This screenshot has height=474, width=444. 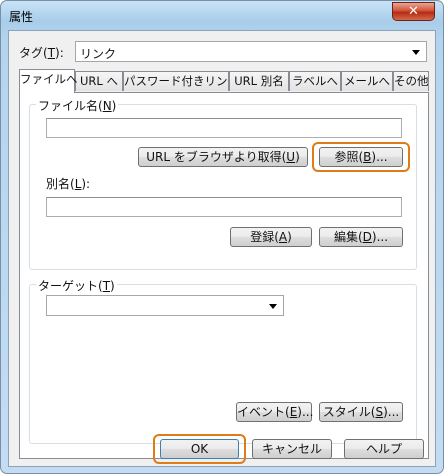 I want to click on help-button: ヘルプ, so click(x=384, y=449).